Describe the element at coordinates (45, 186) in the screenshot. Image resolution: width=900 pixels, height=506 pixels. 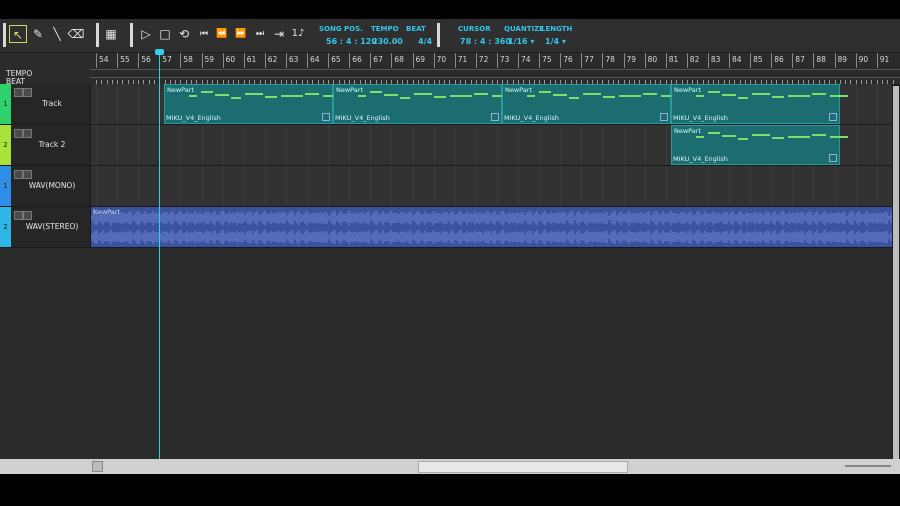
I see `track-header: 1 WAV(MONO)` at that location.